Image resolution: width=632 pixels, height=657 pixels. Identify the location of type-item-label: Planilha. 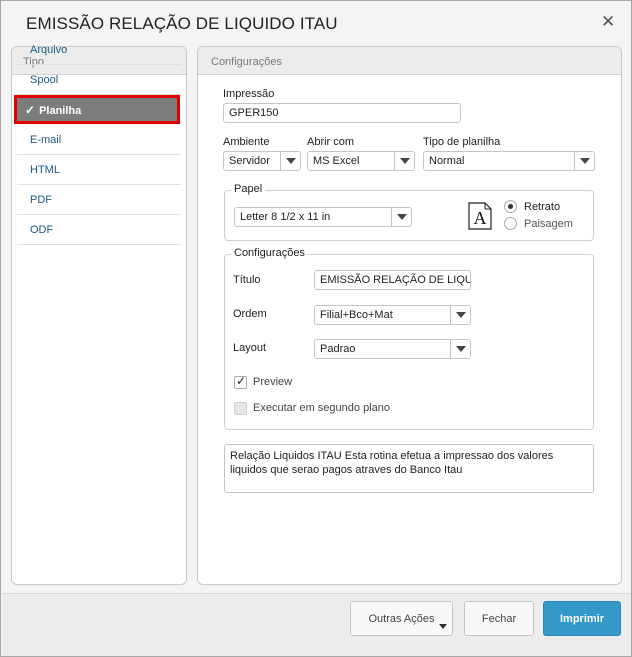
(60, 111).